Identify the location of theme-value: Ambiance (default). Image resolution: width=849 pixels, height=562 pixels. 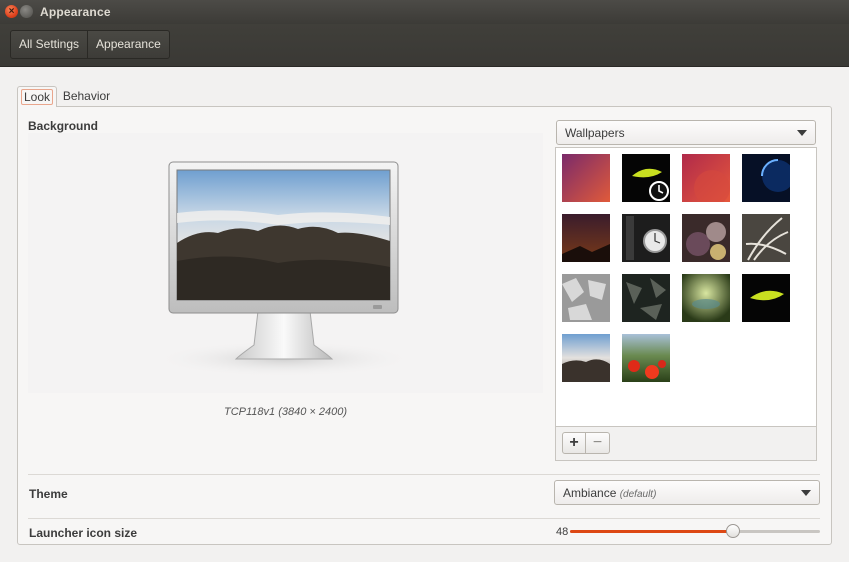
(609, 493).